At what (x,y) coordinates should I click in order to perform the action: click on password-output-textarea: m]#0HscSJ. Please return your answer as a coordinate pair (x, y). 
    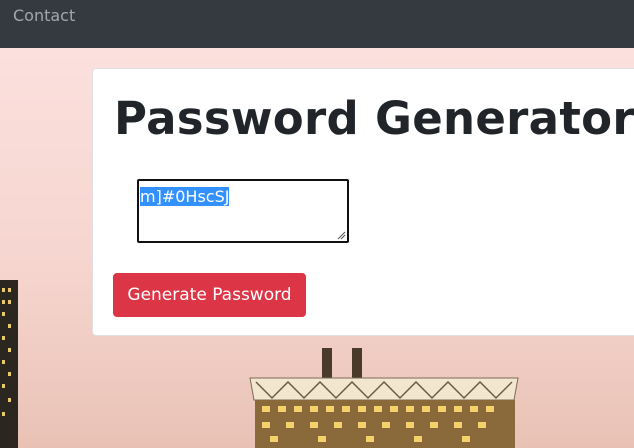
    Looking at the image, I should click on (243, 211).